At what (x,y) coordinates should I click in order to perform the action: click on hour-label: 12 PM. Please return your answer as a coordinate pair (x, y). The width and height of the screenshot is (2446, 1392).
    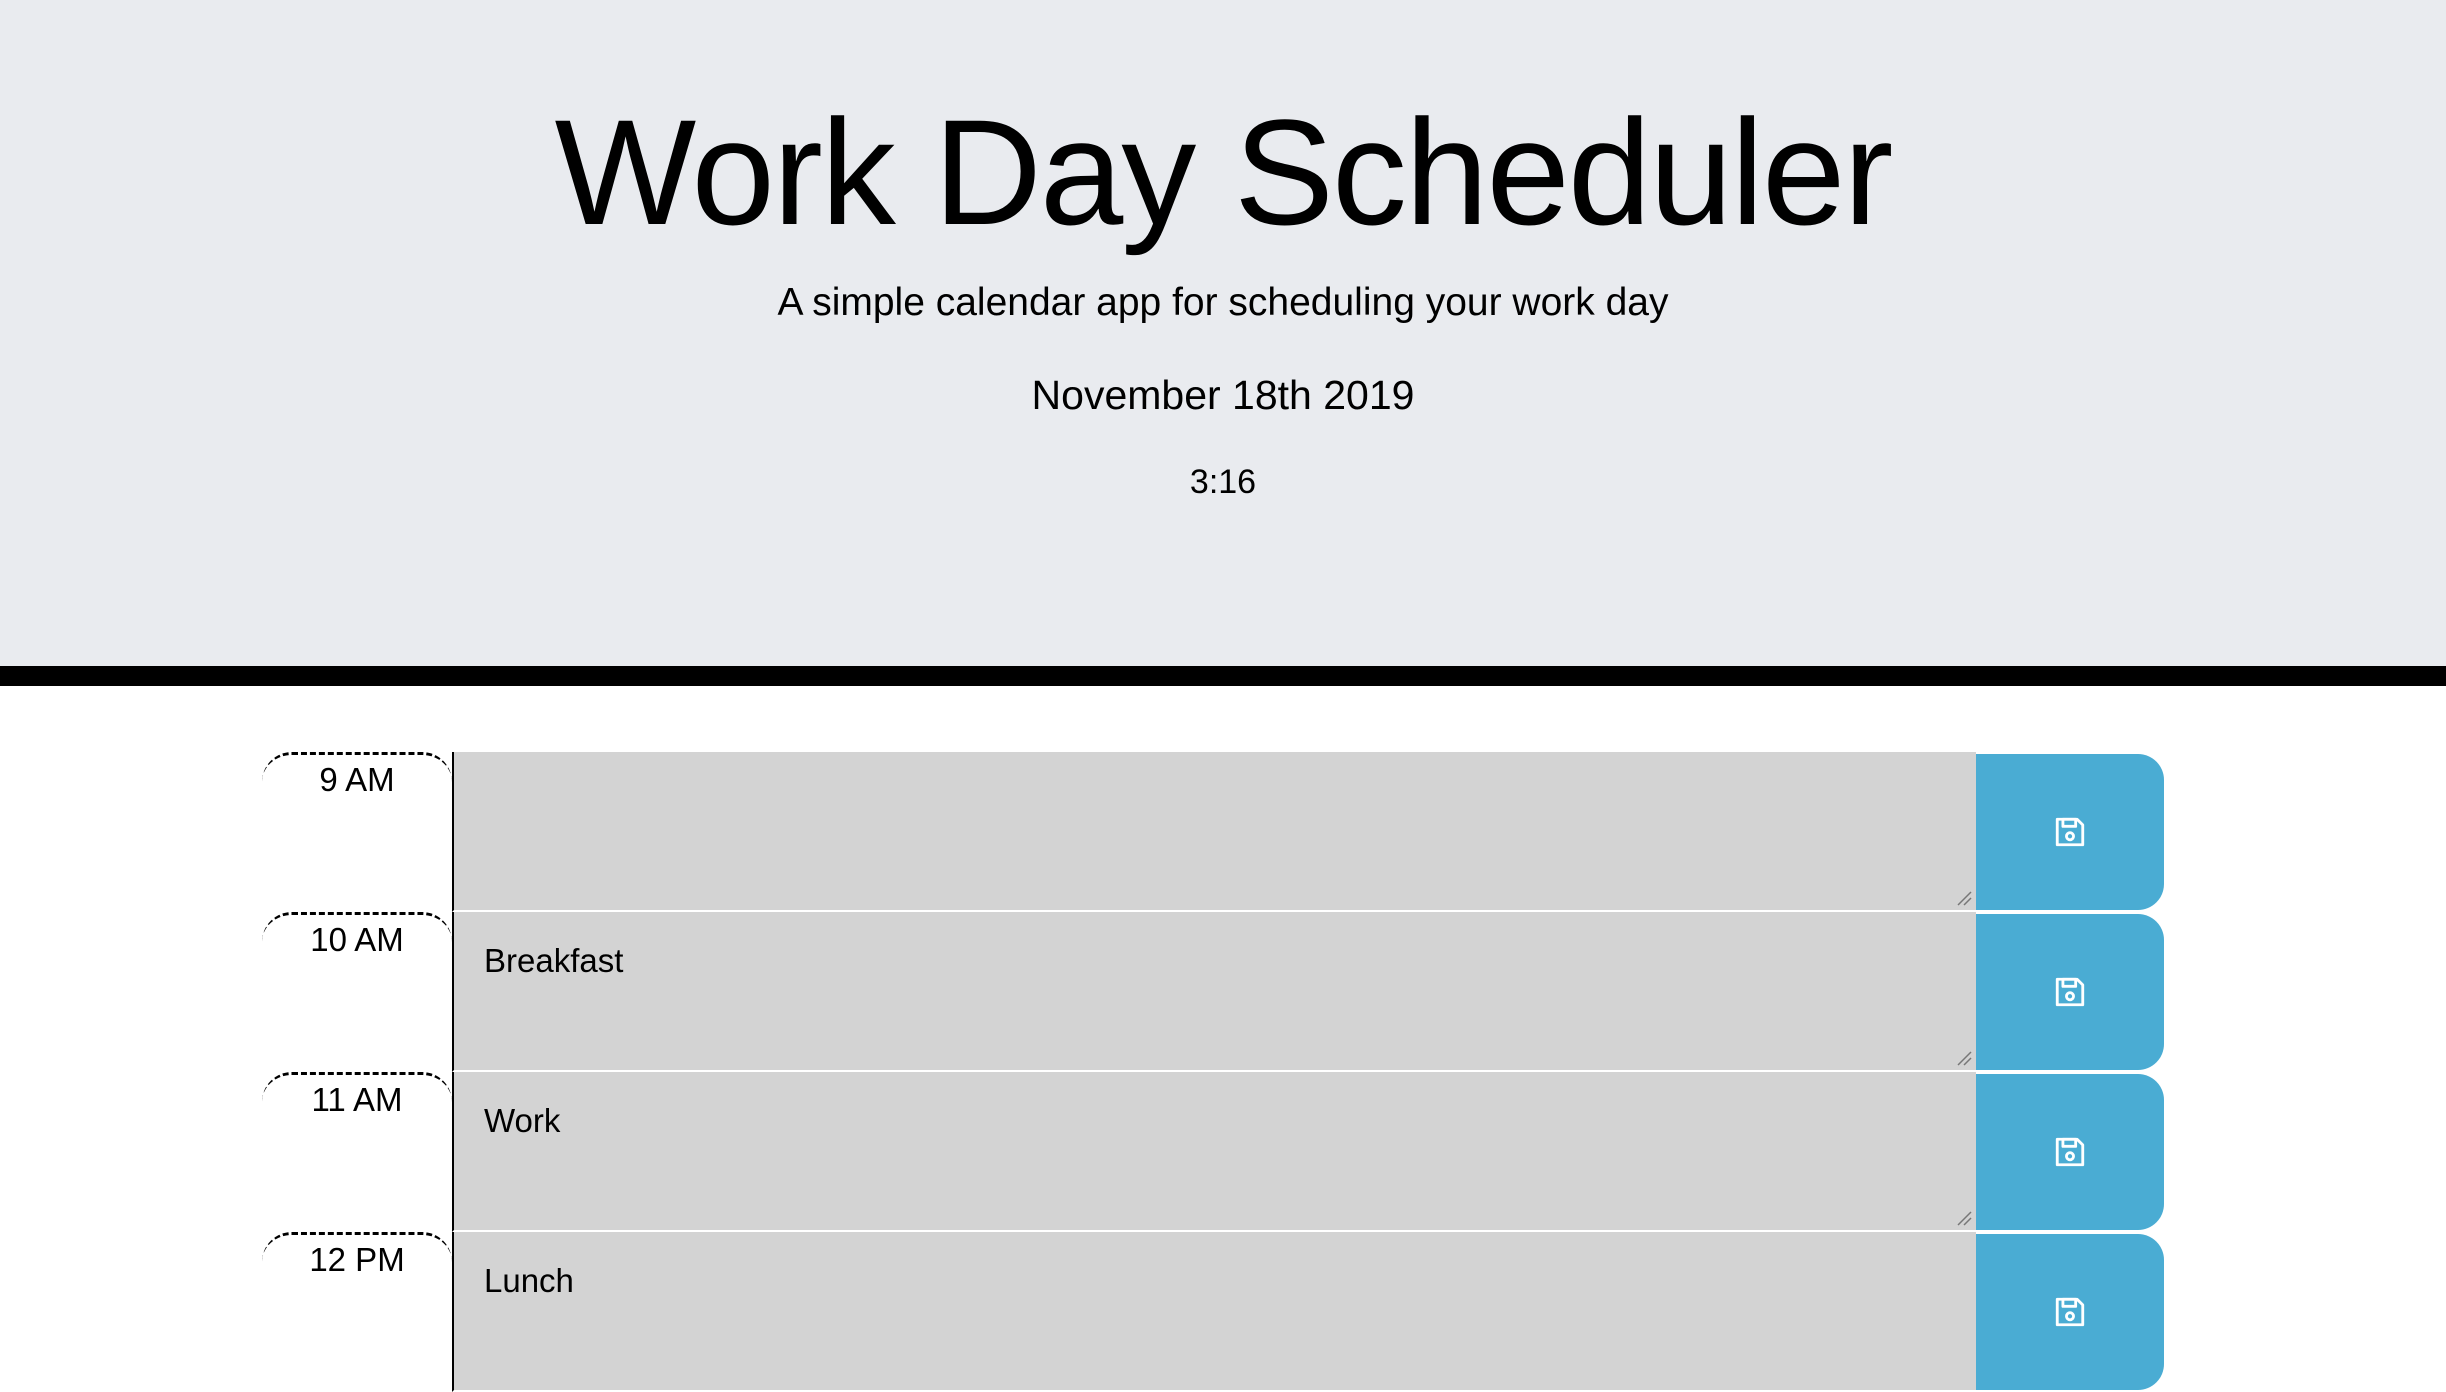
    Looking at the image, I should click on (357, 1312).